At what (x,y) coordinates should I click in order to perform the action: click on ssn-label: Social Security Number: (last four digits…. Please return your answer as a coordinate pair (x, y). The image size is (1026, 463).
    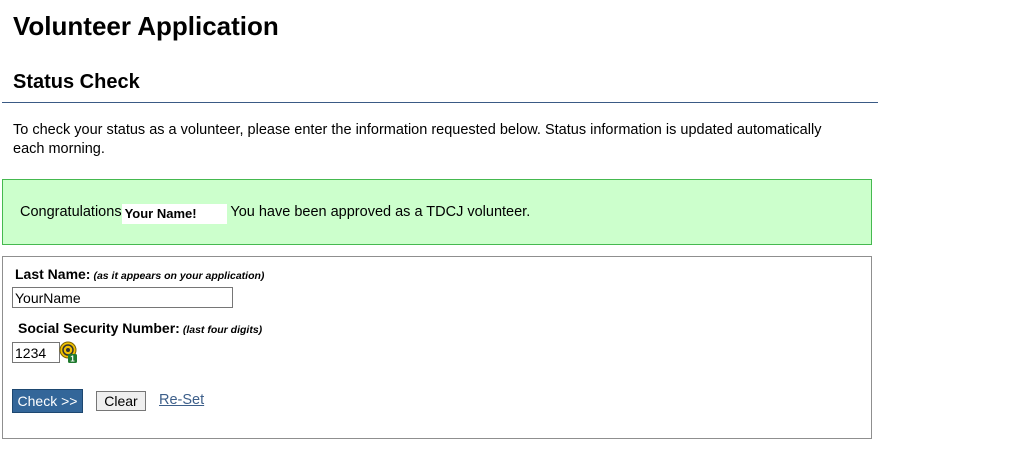
    Looking at the image, I should click on (140, 328).